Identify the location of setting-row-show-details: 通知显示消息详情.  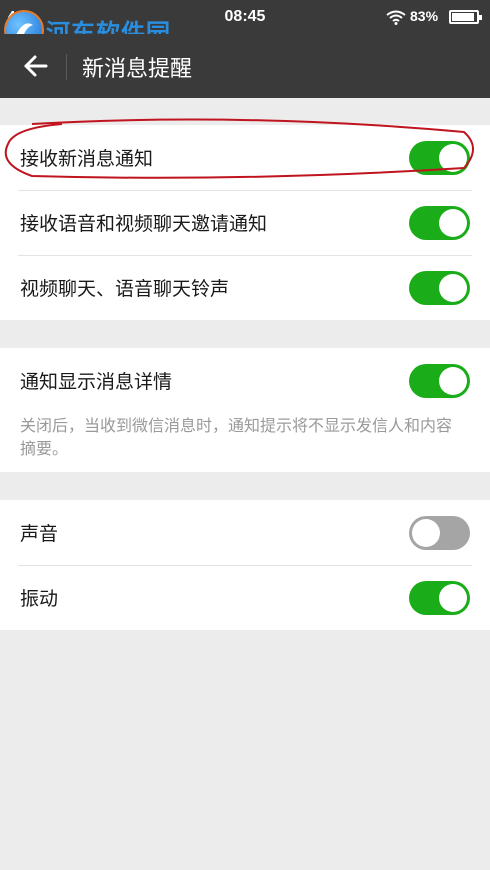
(245, 380).